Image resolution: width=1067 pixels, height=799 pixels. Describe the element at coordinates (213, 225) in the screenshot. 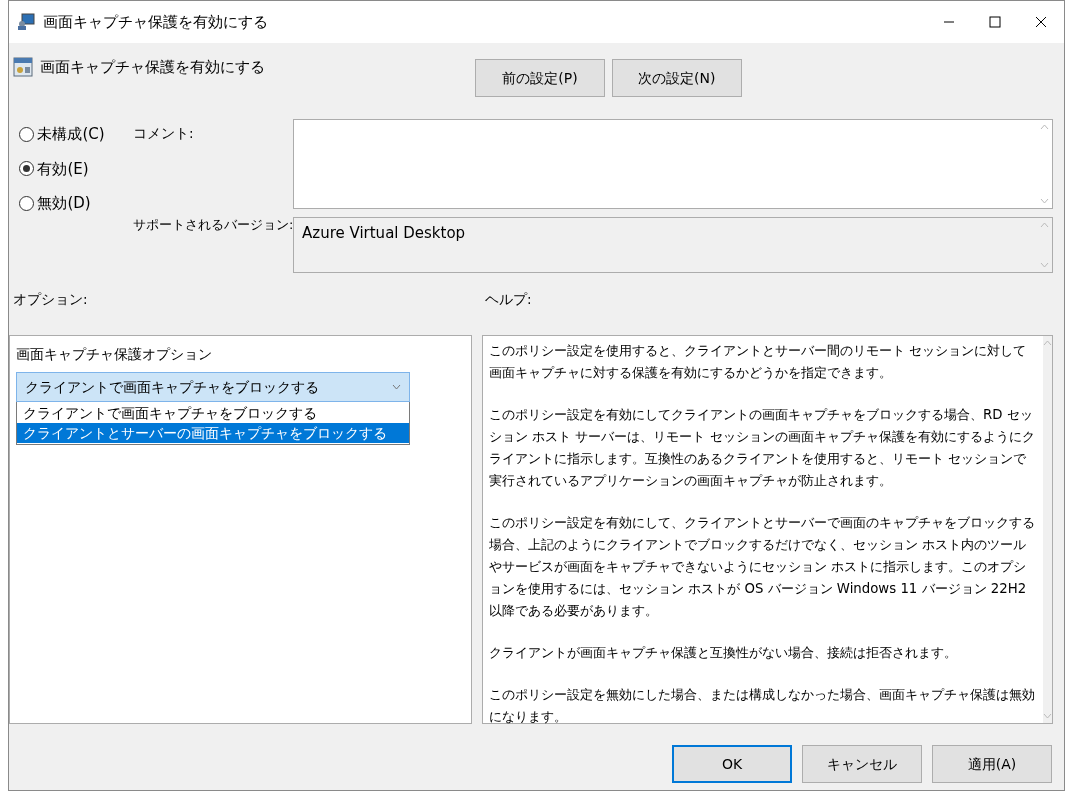

I see `supported-versions-label: サポートされるバージョン:` at that location.